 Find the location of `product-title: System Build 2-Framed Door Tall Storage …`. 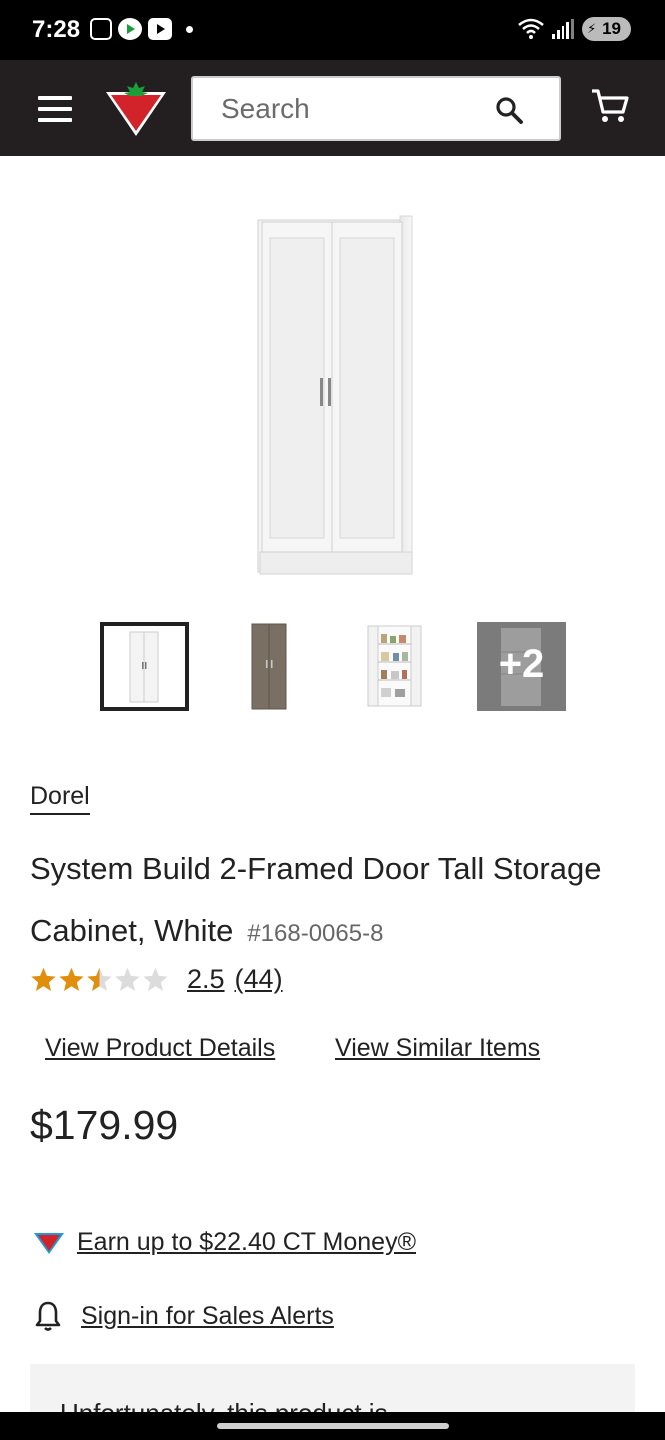

product-title: System Build 2-Framed Door Tall Storage … is located at coordinates (335, 901).